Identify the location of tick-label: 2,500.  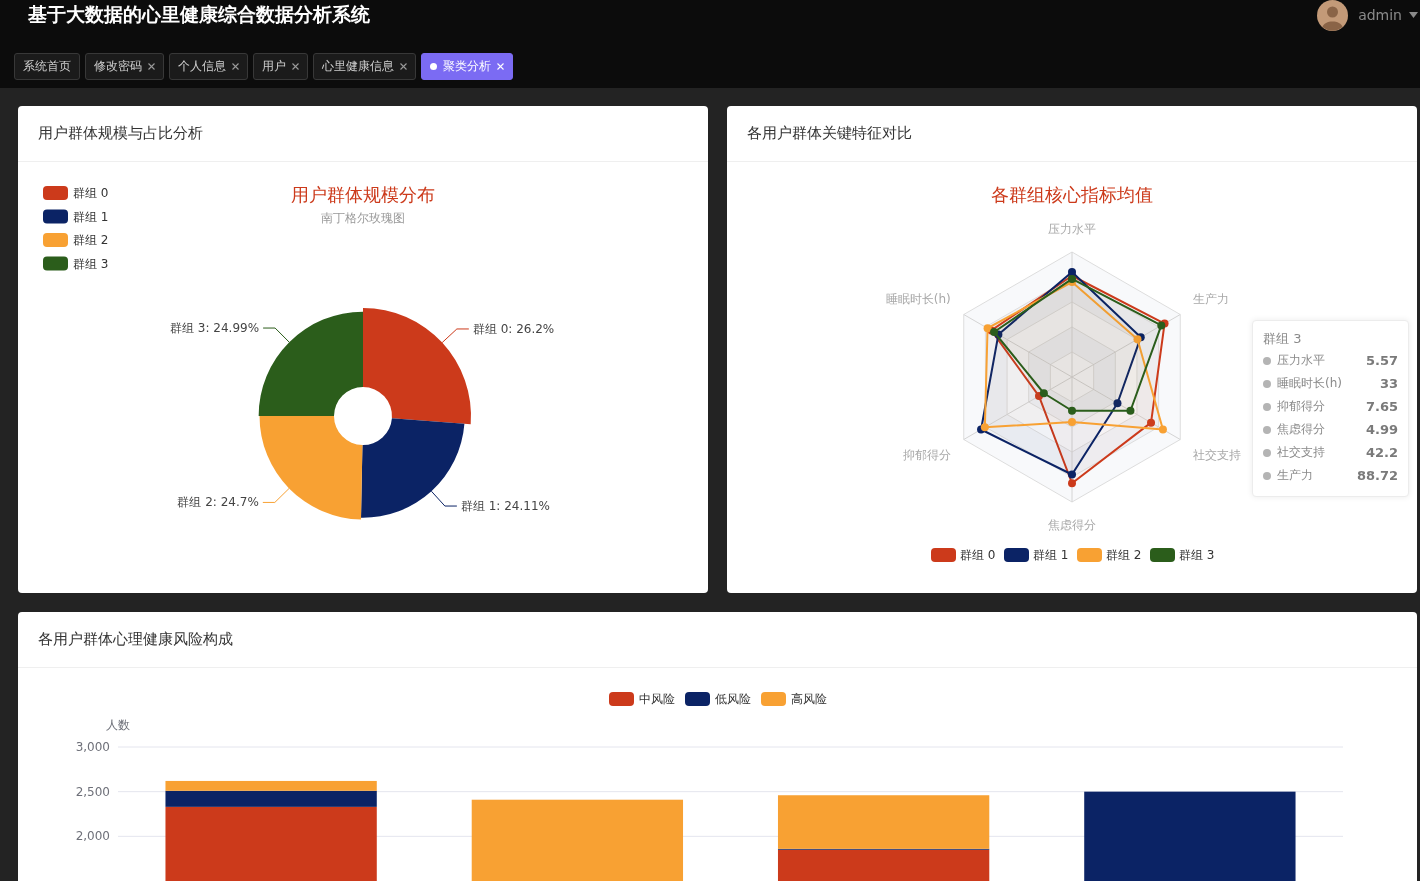
(92, 791).